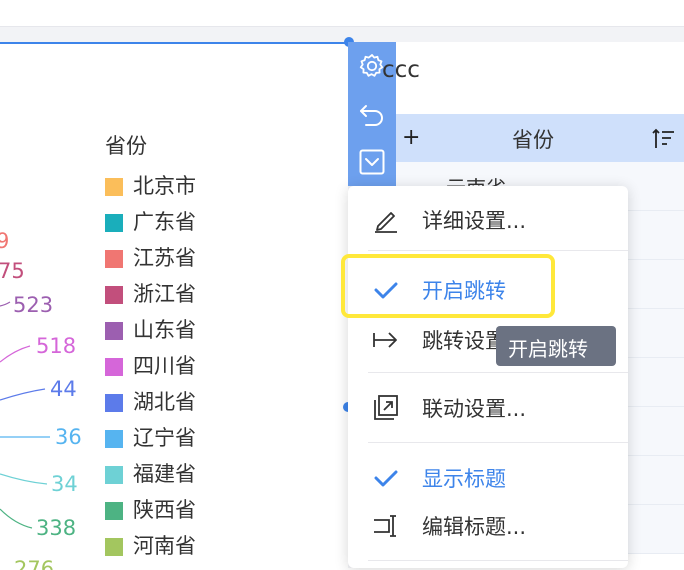 Image resolution: width=684 pixels, height=570 pixels. I want to click on legend-label: 辽宁省, so click(164, 438).